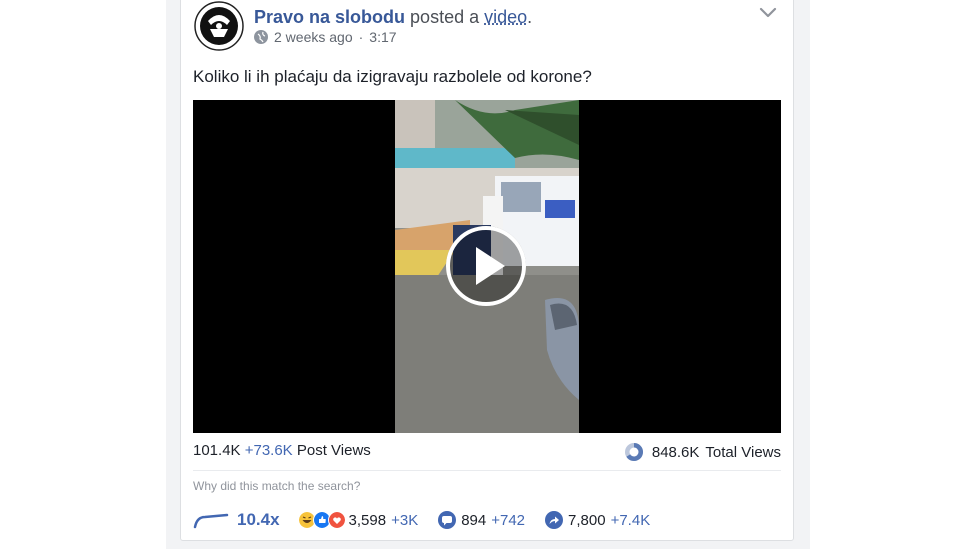  Describe the element at coordinates (554, 520) in the screenshot. I see `share-icon` at that location.